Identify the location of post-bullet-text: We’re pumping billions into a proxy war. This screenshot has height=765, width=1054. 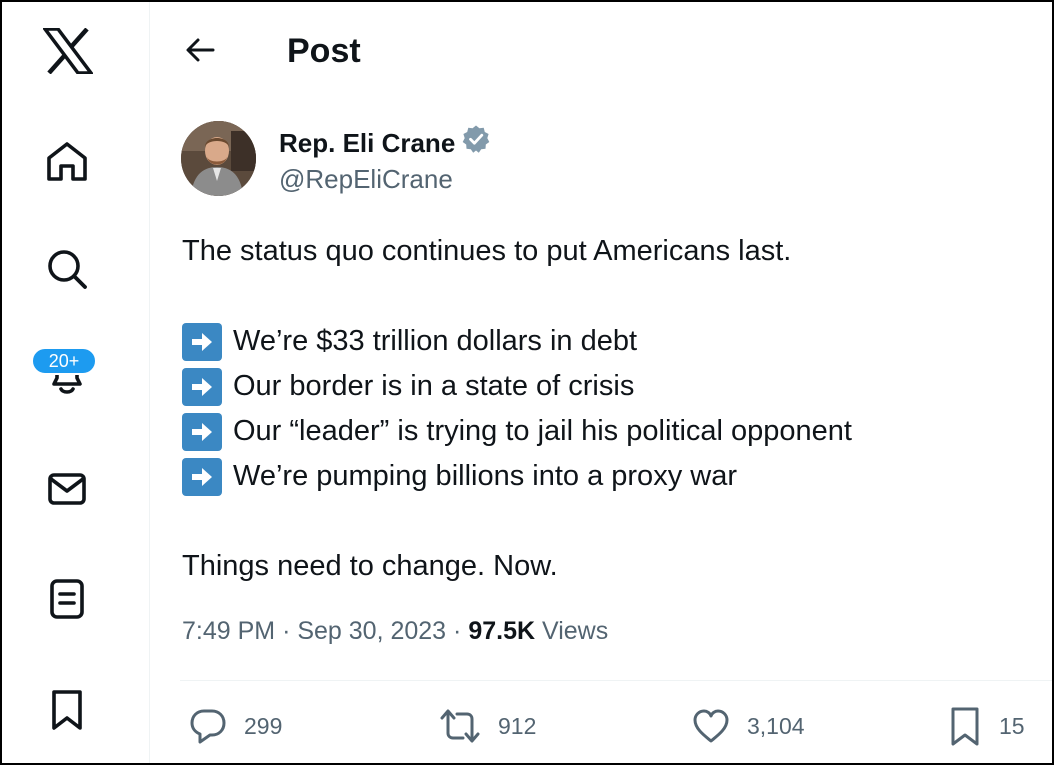
(485, 476).